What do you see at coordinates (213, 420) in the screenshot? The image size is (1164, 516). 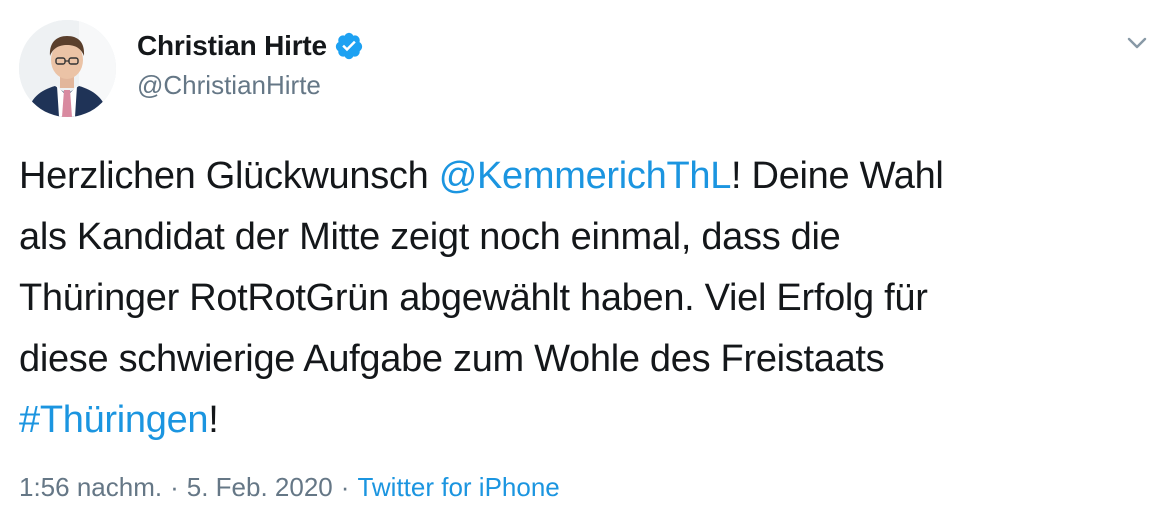 I see `tweet-text-segment: !` at bounding box center [213, 420].